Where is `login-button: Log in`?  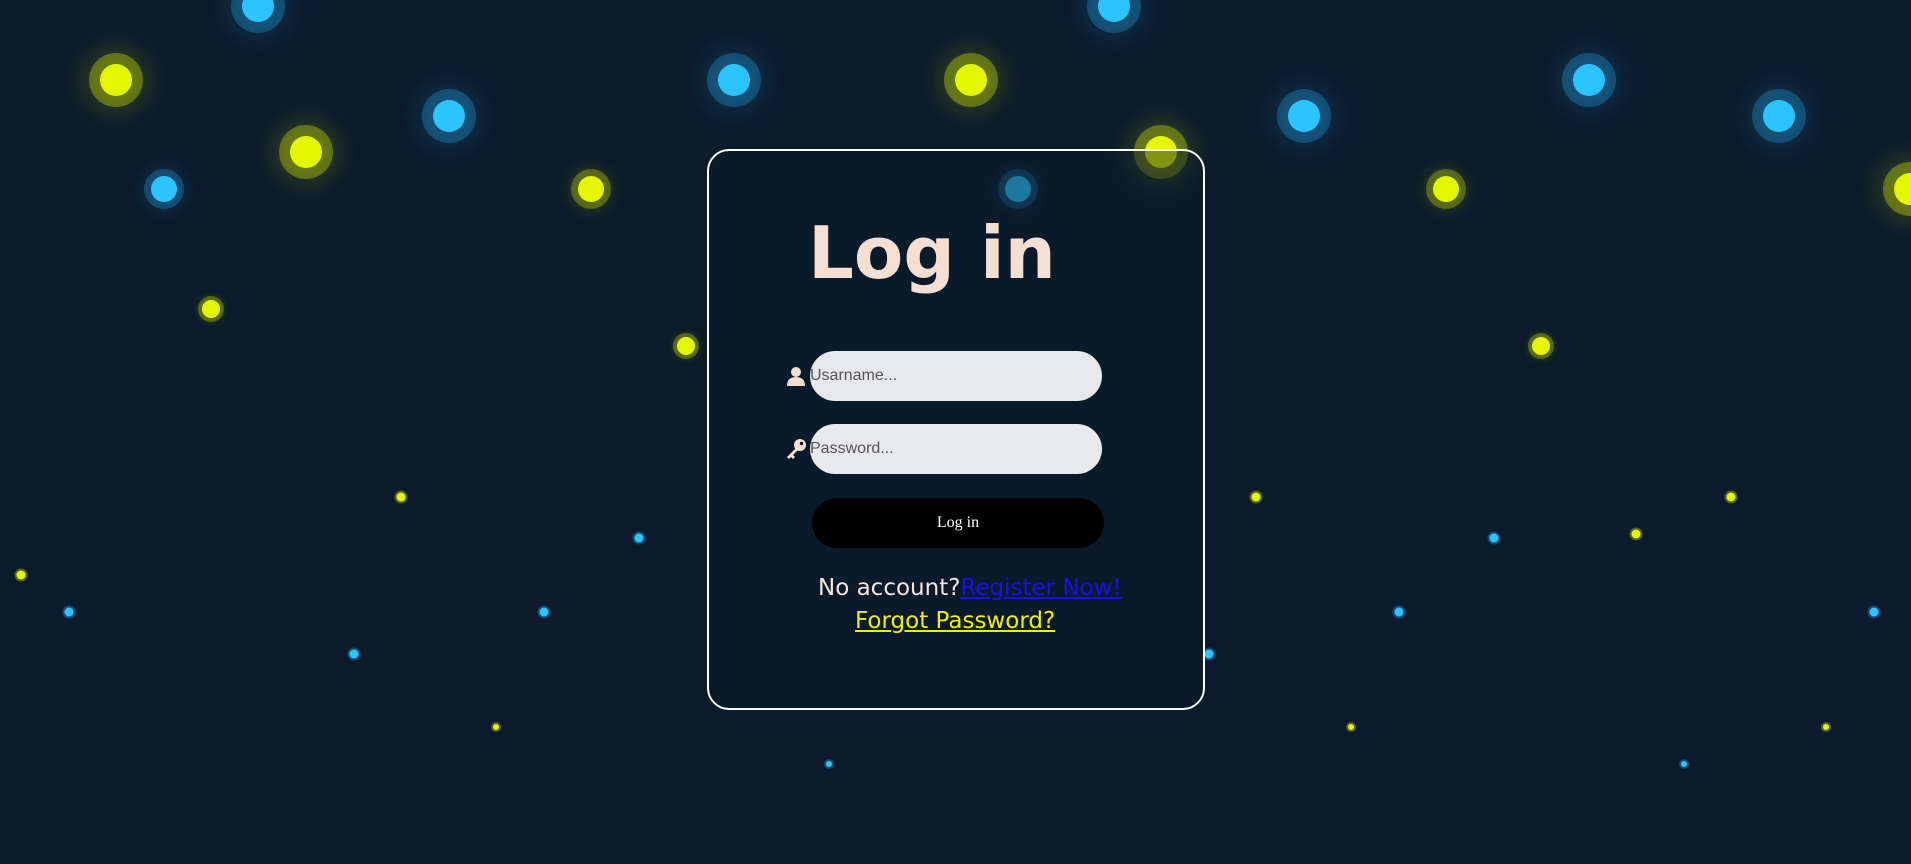 login-button: Log in is located at coordinates (958, 523).